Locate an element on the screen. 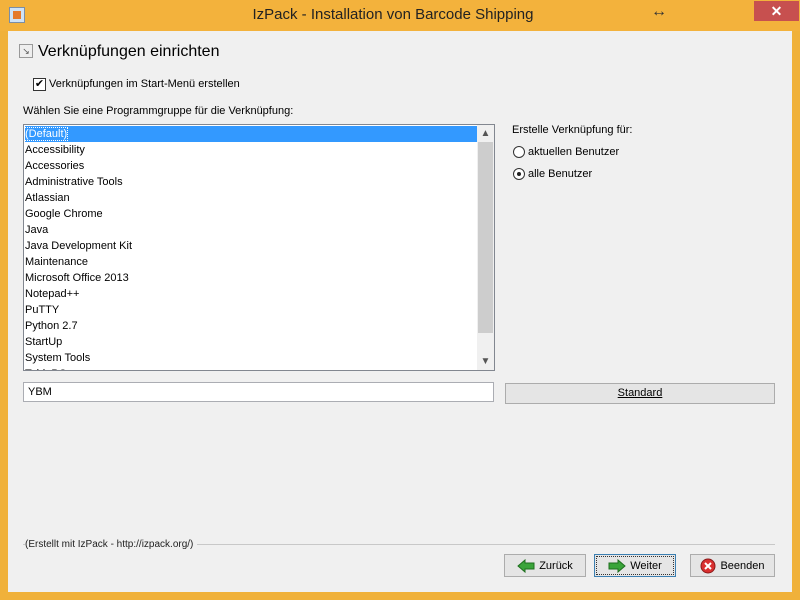 The image size is (800, 600). scroll-down-icon: ▼ is located at coordinates (485, 361).